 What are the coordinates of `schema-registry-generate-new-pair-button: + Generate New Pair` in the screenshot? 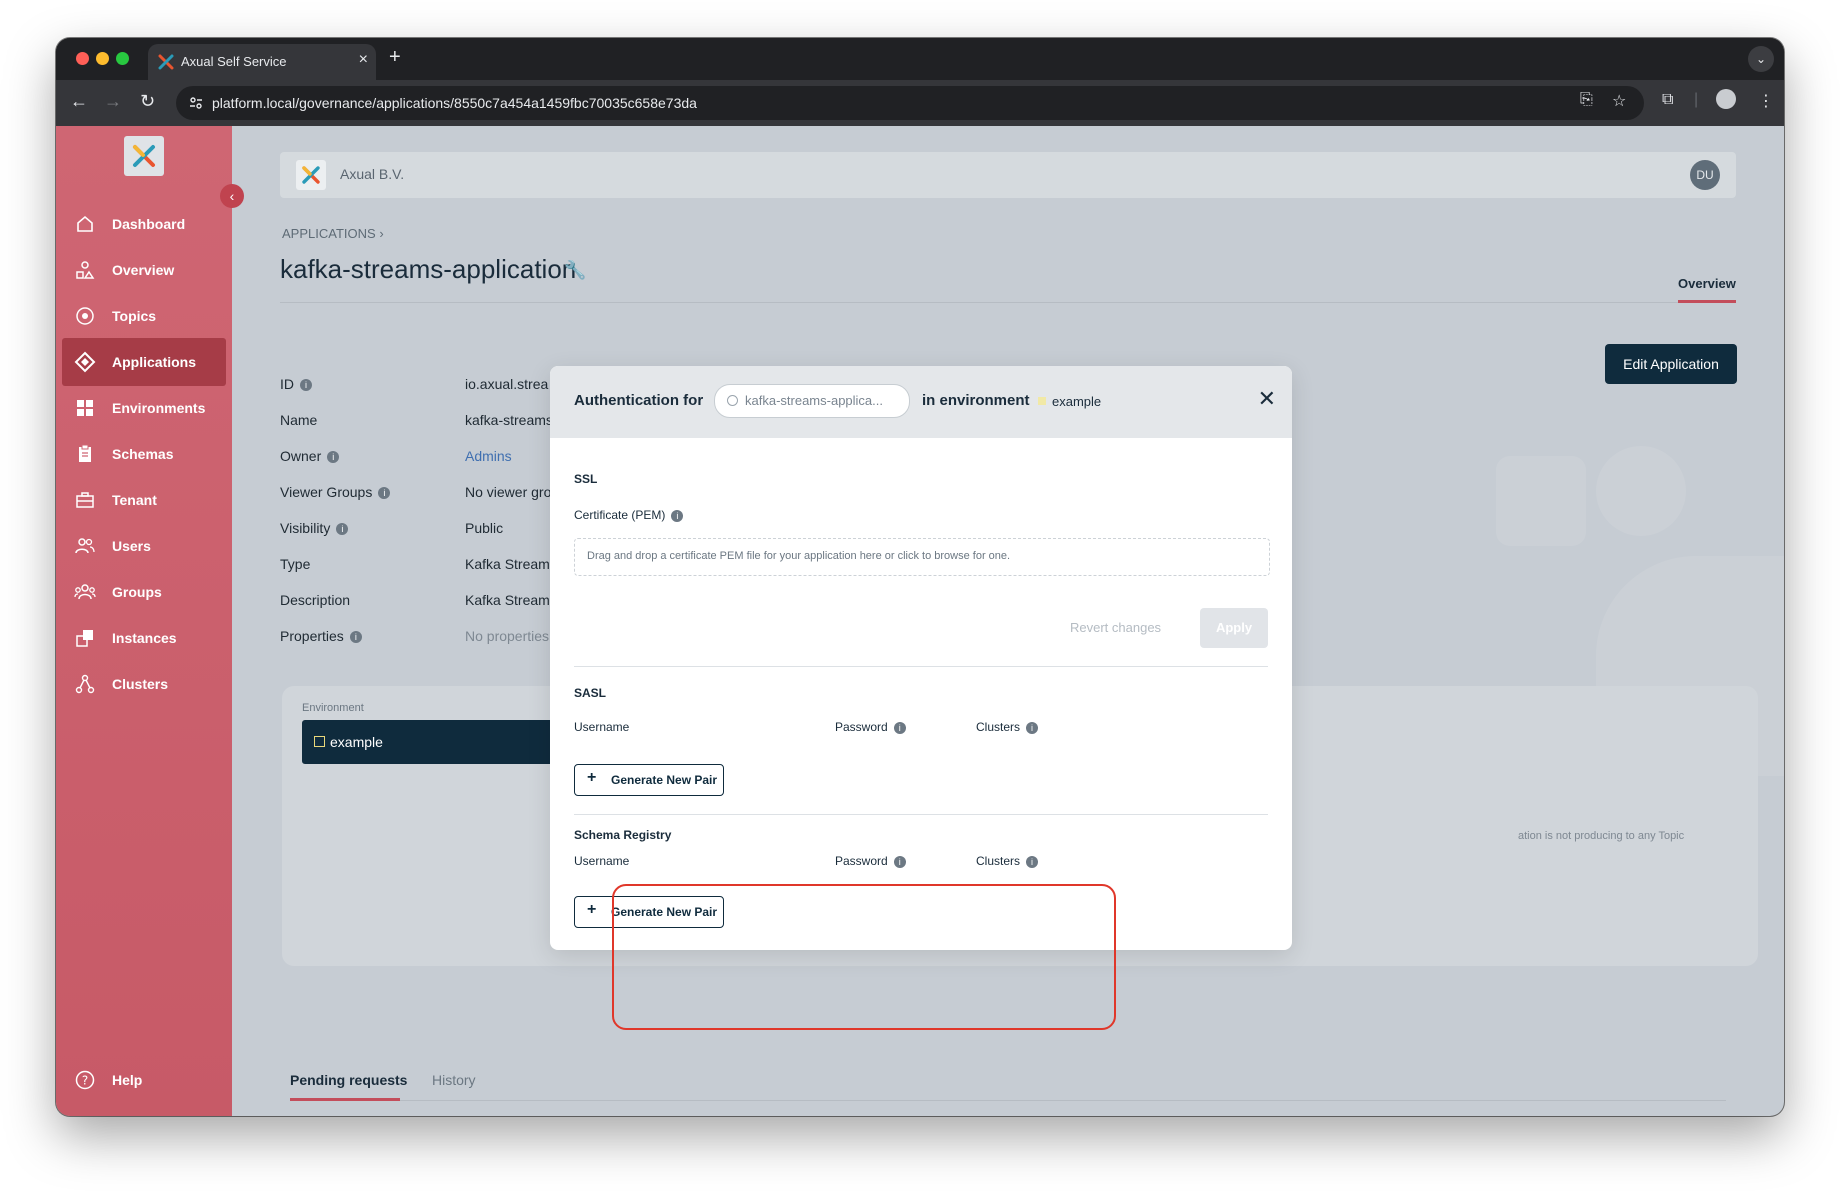 It's located at (649, 912).